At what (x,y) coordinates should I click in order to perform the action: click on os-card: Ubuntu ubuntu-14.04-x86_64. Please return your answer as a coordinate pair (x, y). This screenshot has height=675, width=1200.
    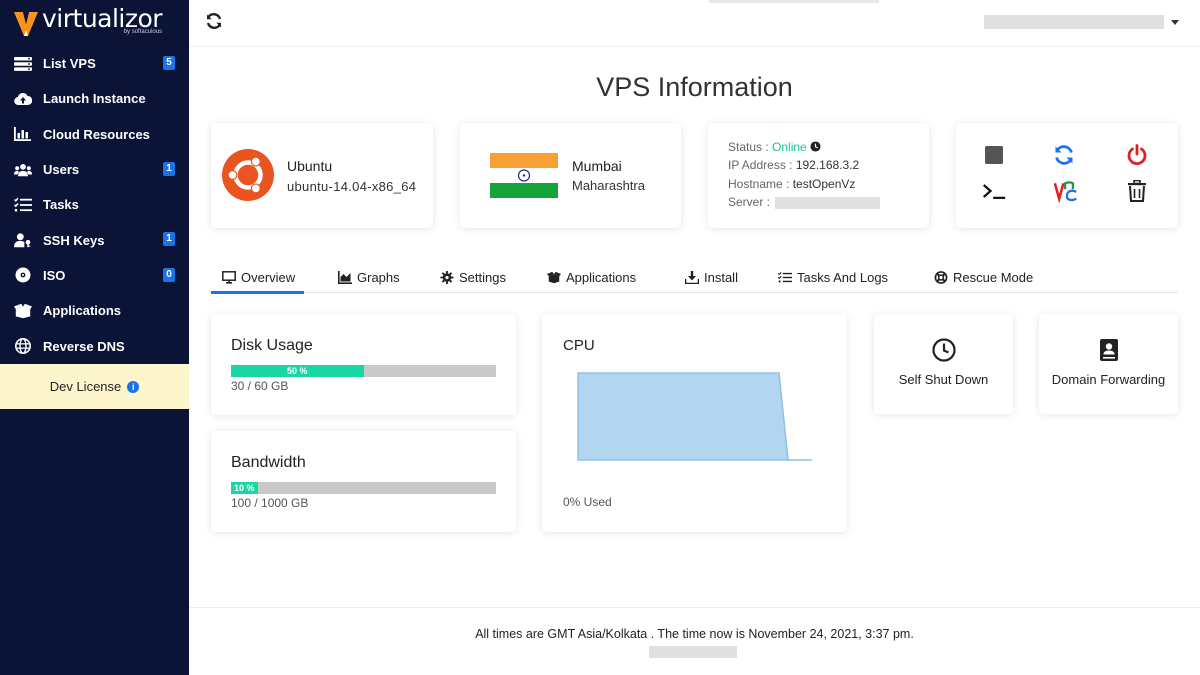
    Looking at the image, I should click on (322, 175).